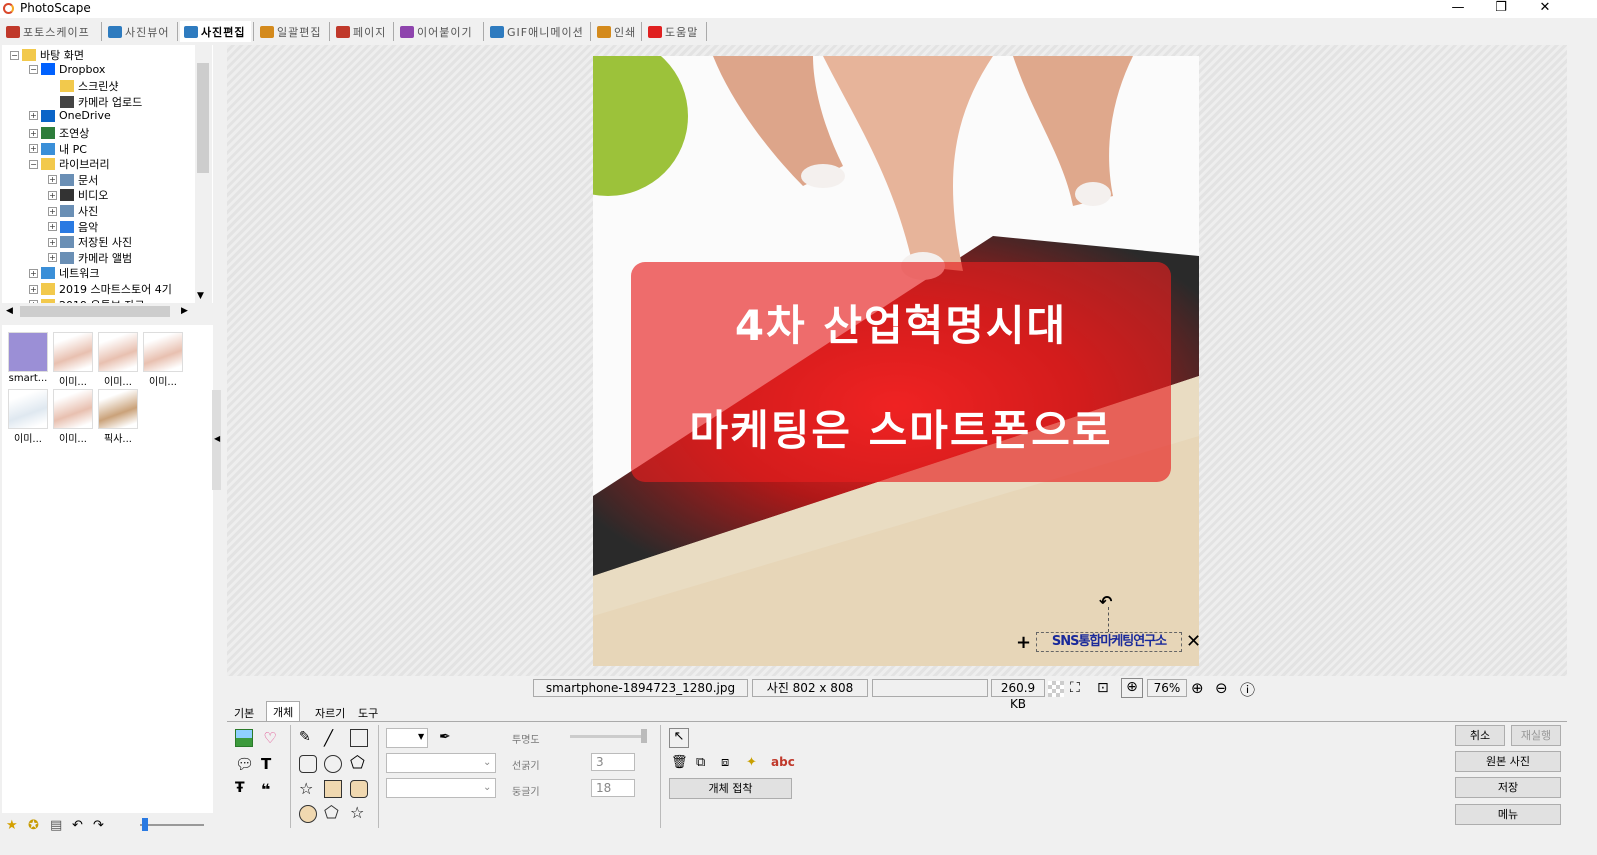 The height and width of the screenshot is (855, 1597). Describe the element at coordinates (674, 31) in the screenshot. I see `tab-help: 도움말` at that location.